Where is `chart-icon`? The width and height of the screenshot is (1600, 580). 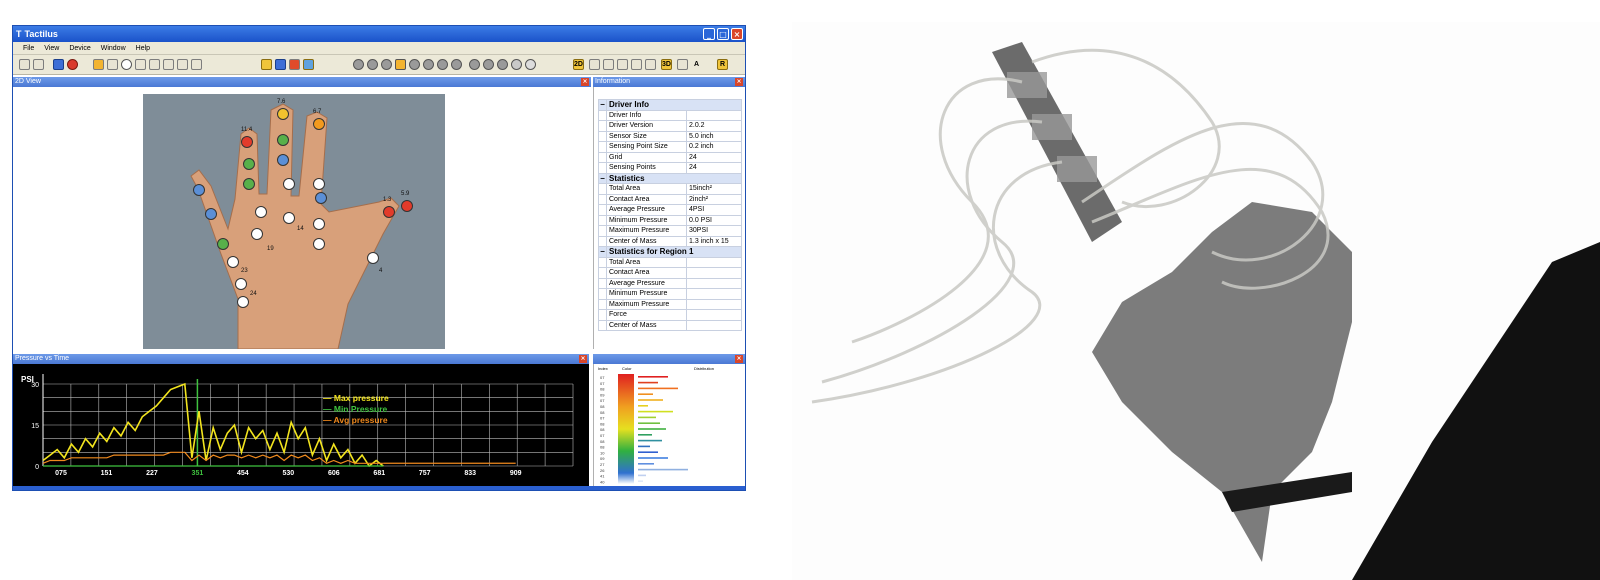 chart-icon is located at coordinates (608, 64).